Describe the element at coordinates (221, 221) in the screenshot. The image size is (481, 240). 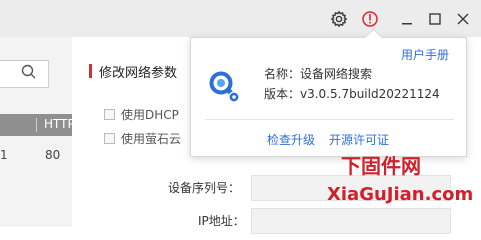
I see `ip-address-label: IP地址：` at that location.